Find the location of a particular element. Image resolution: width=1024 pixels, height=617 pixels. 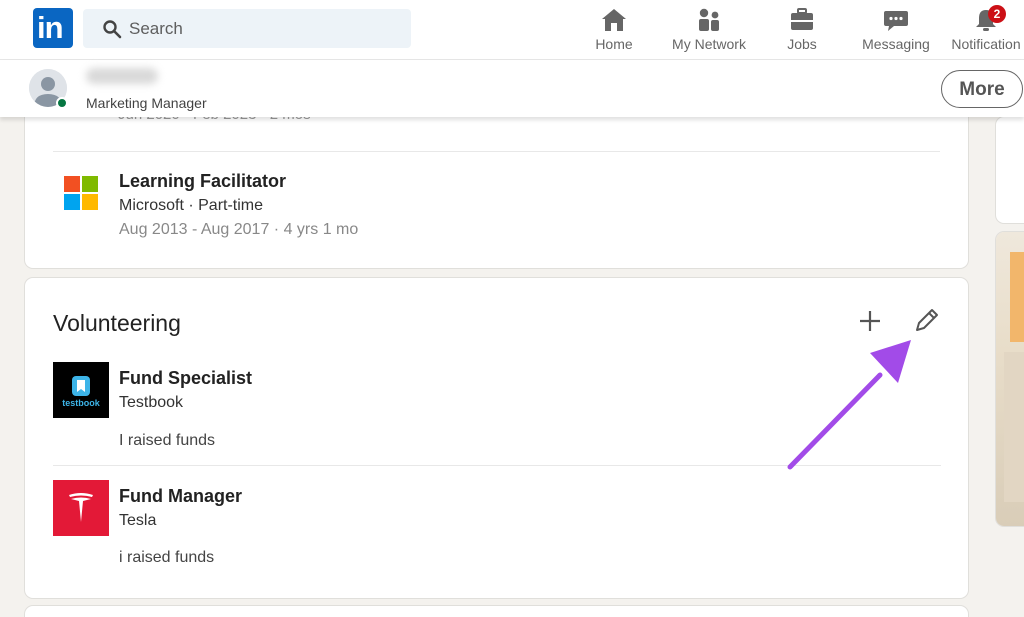

experience-divider is located at coordinates (496, 151).